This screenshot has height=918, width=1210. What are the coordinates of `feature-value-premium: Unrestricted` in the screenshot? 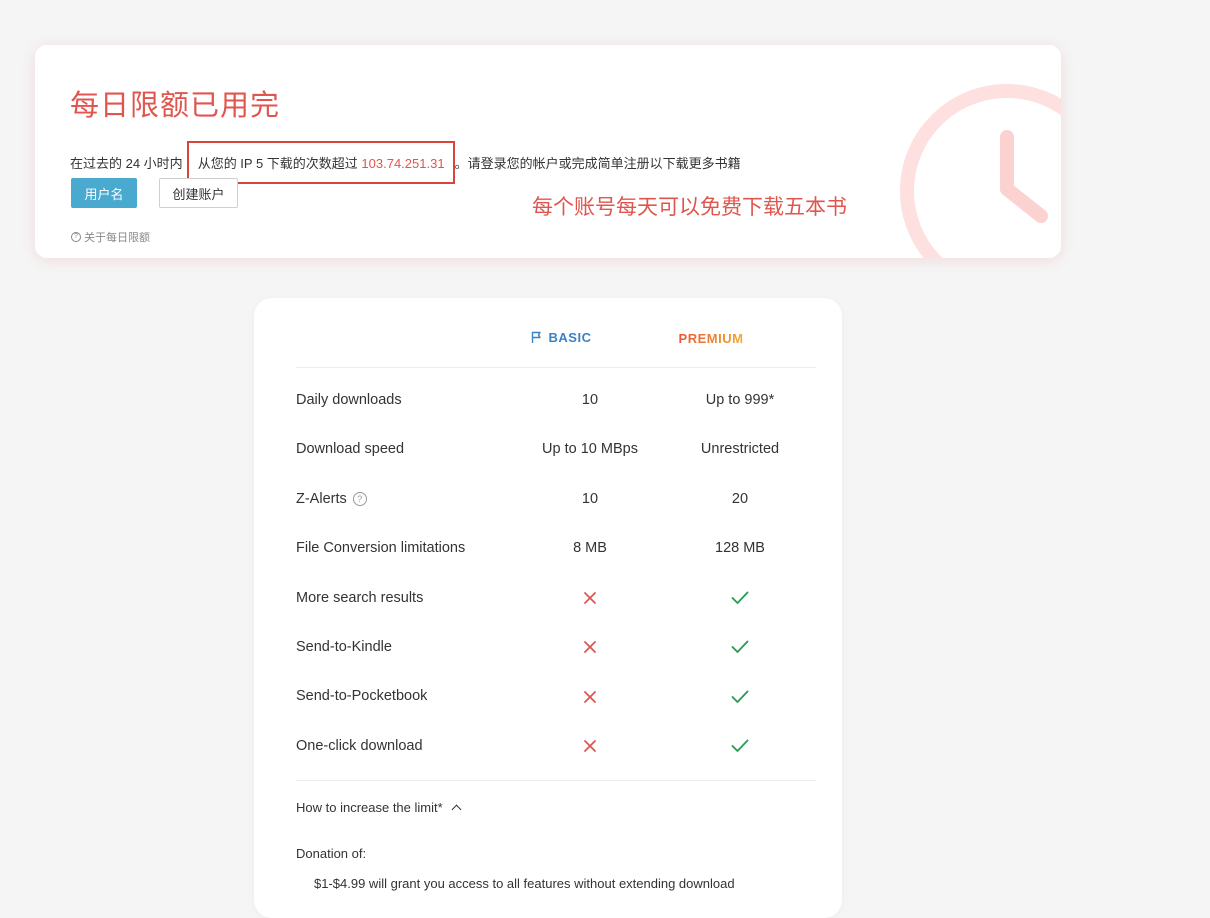 It's located at (740, 449).